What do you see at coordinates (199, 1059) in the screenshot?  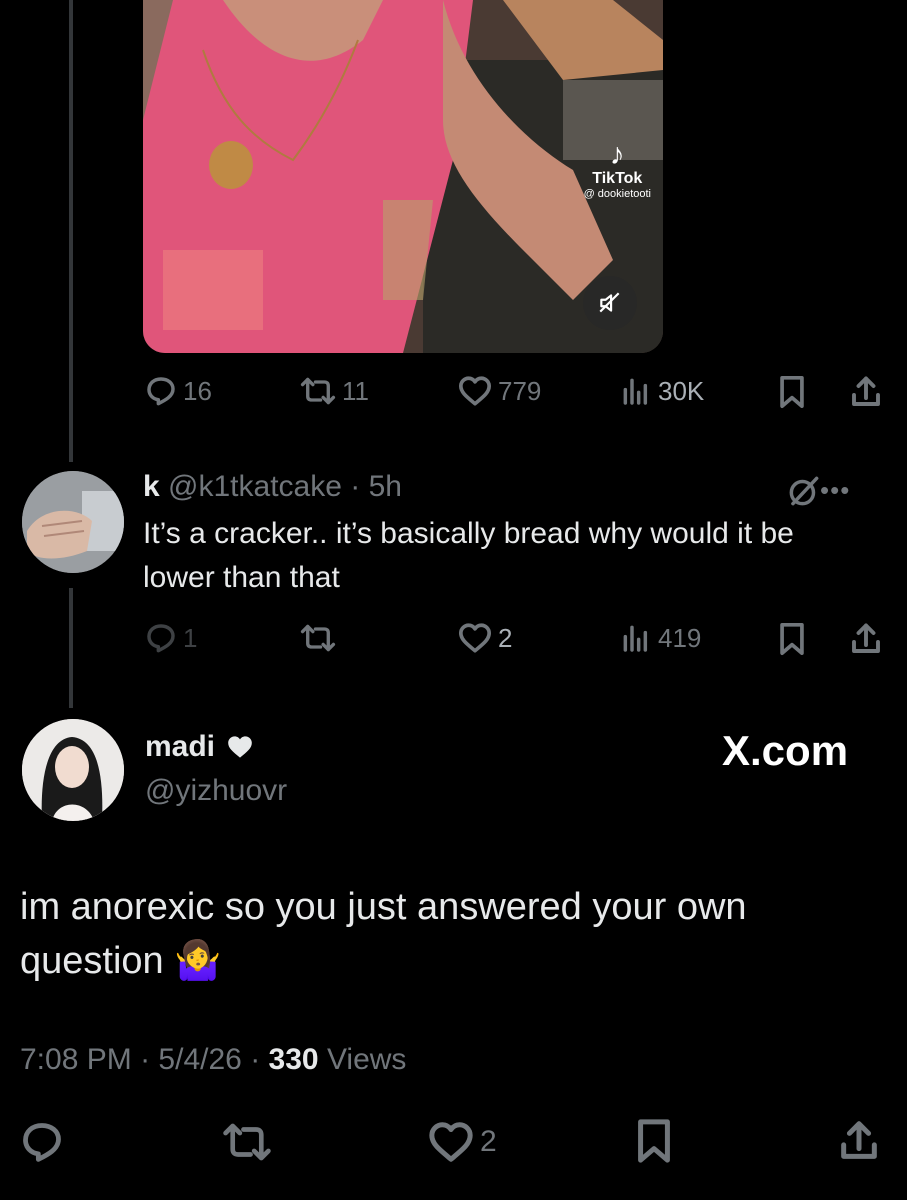 I see `tweet-date: 5/4/26` at bounding box center [199, 1059].